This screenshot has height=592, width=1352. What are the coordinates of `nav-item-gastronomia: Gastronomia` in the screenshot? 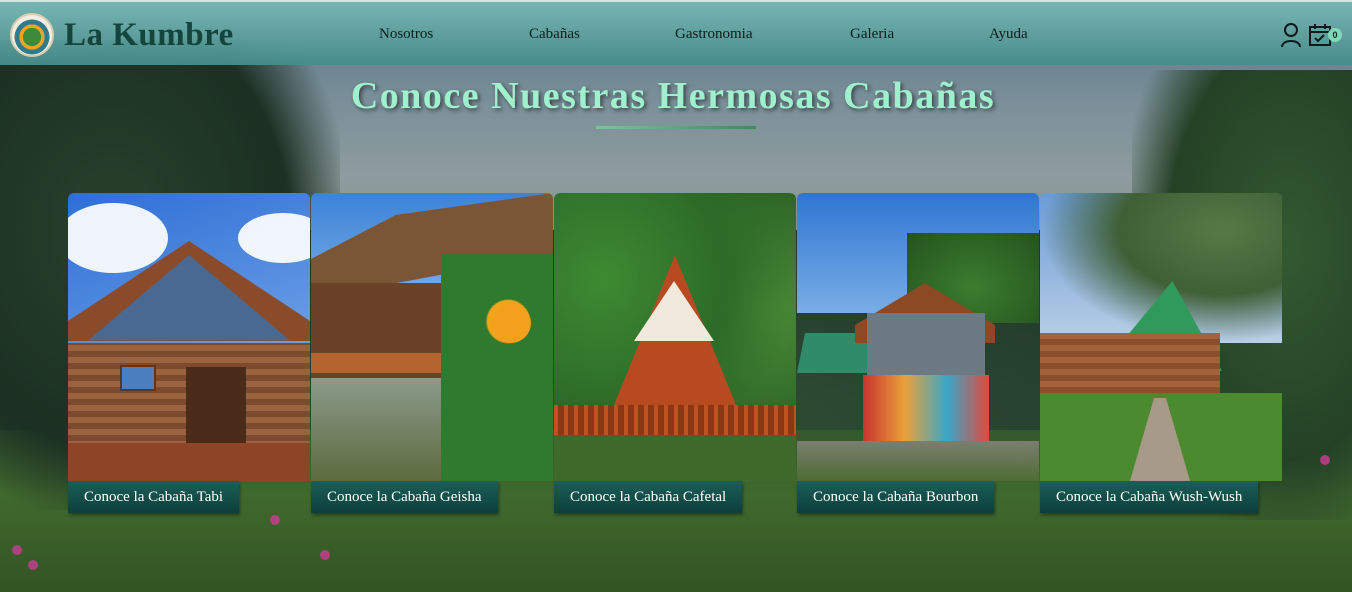 It's located at (713, 34).